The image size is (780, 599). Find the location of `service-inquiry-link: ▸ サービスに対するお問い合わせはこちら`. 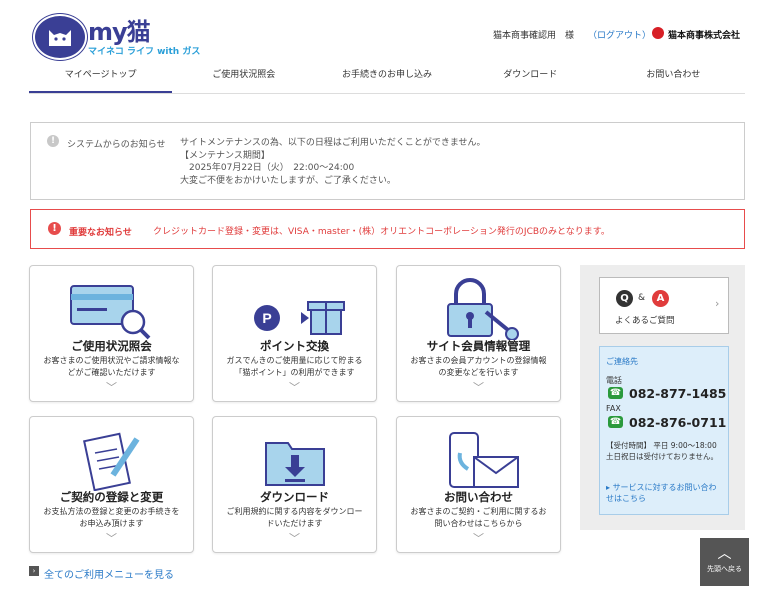

service-inquiry-link: ▸ サービスに対するお問い合わせはこちら is located at coordinates (665, 493).